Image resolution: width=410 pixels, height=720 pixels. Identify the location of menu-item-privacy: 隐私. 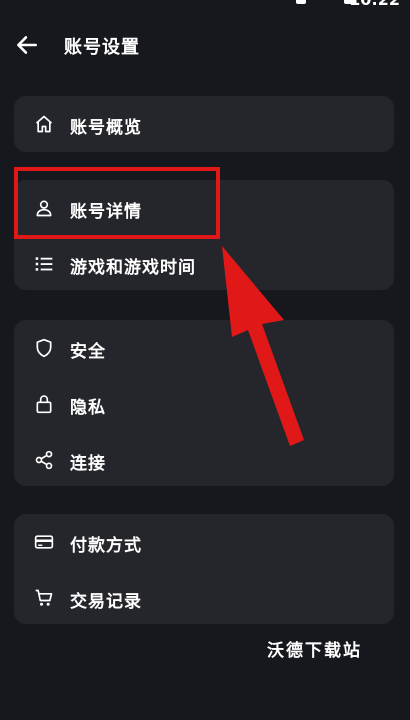
(204, 404).